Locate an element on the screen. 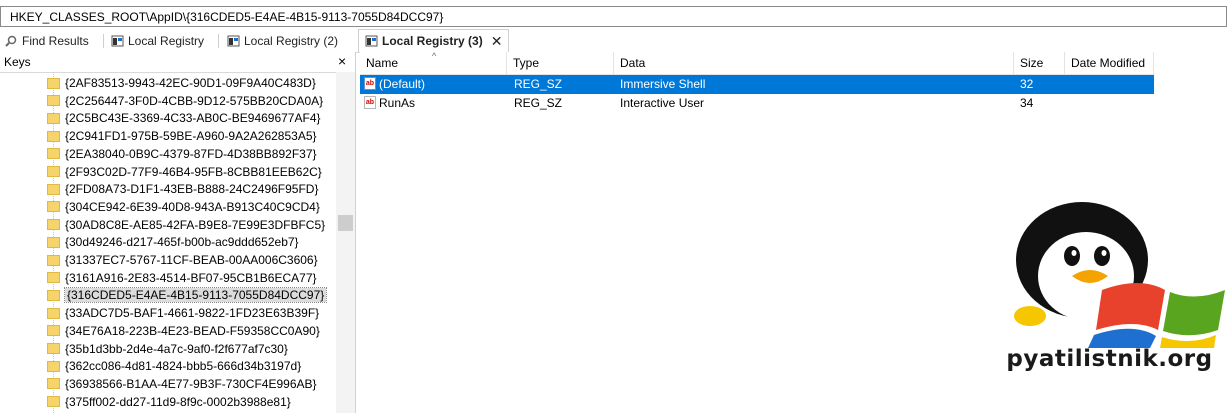 The image size is (1229, 413). tree-item: {304CE942-6E39-40D8-943A-B913C40C9CD4} is located at coordinates (183, 207).